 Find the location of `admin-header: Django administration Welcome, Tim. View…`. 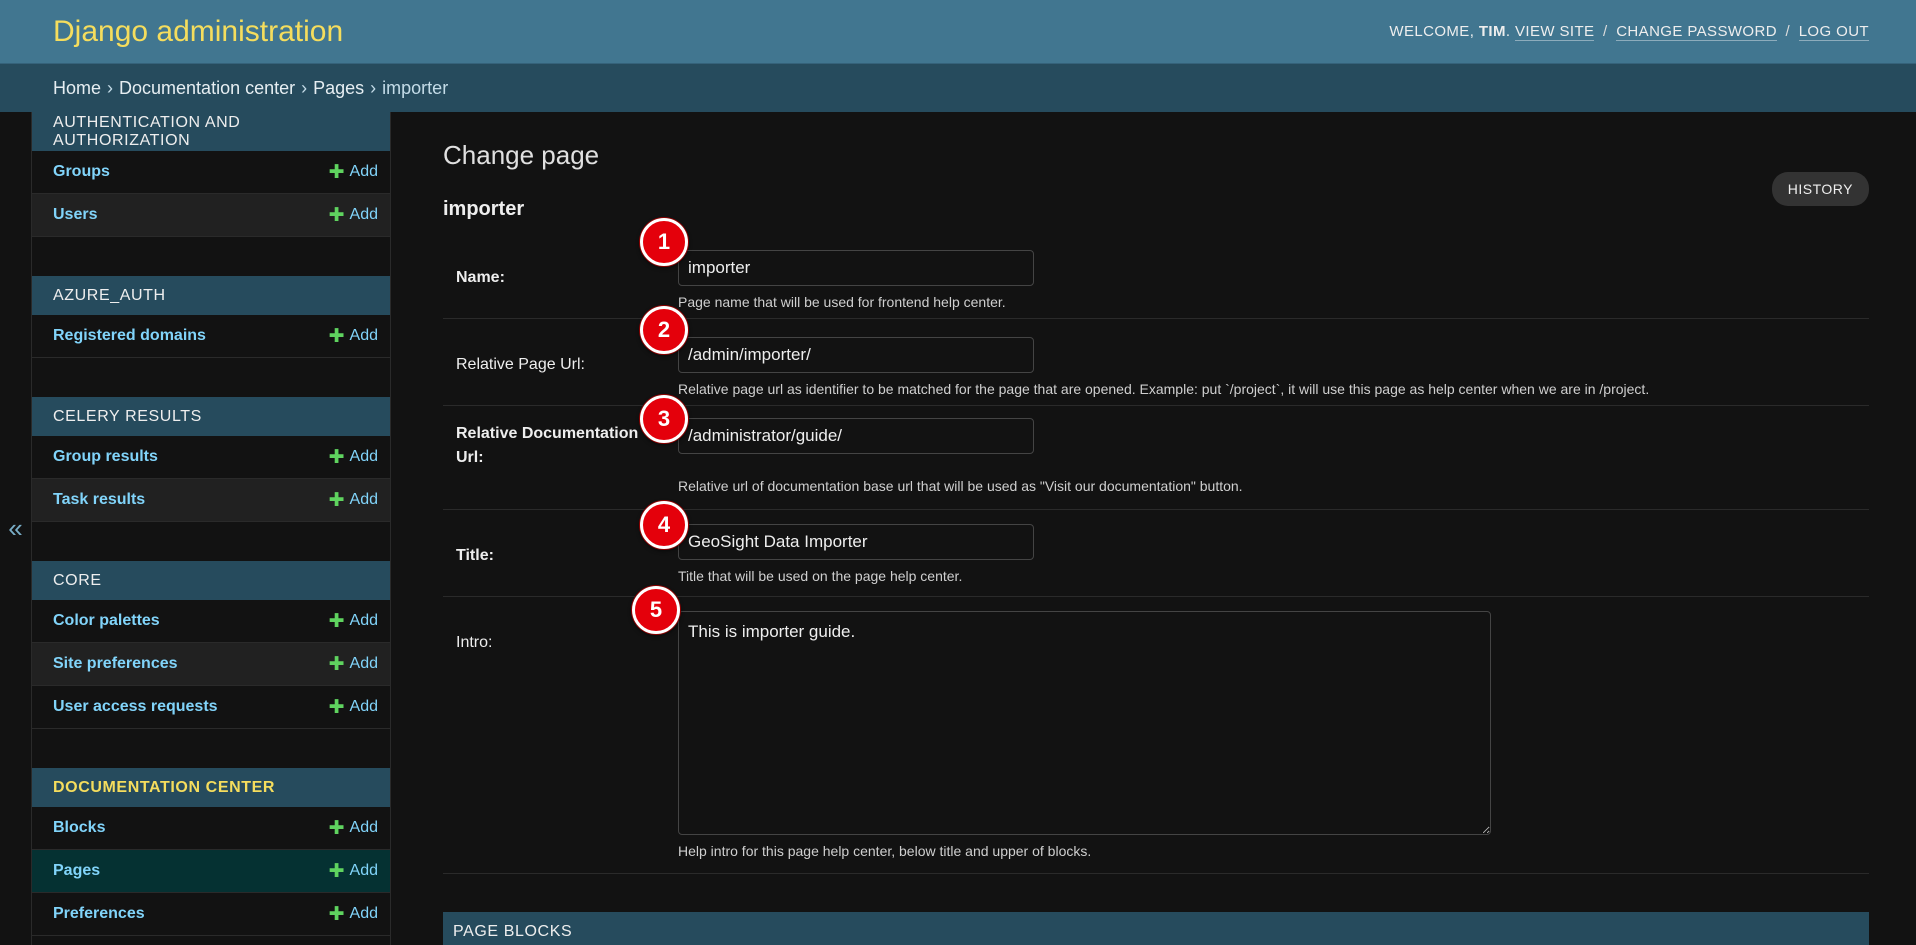

admin-header: Django administration Welcome, Tim. View… is located at coordinates (958, 32).